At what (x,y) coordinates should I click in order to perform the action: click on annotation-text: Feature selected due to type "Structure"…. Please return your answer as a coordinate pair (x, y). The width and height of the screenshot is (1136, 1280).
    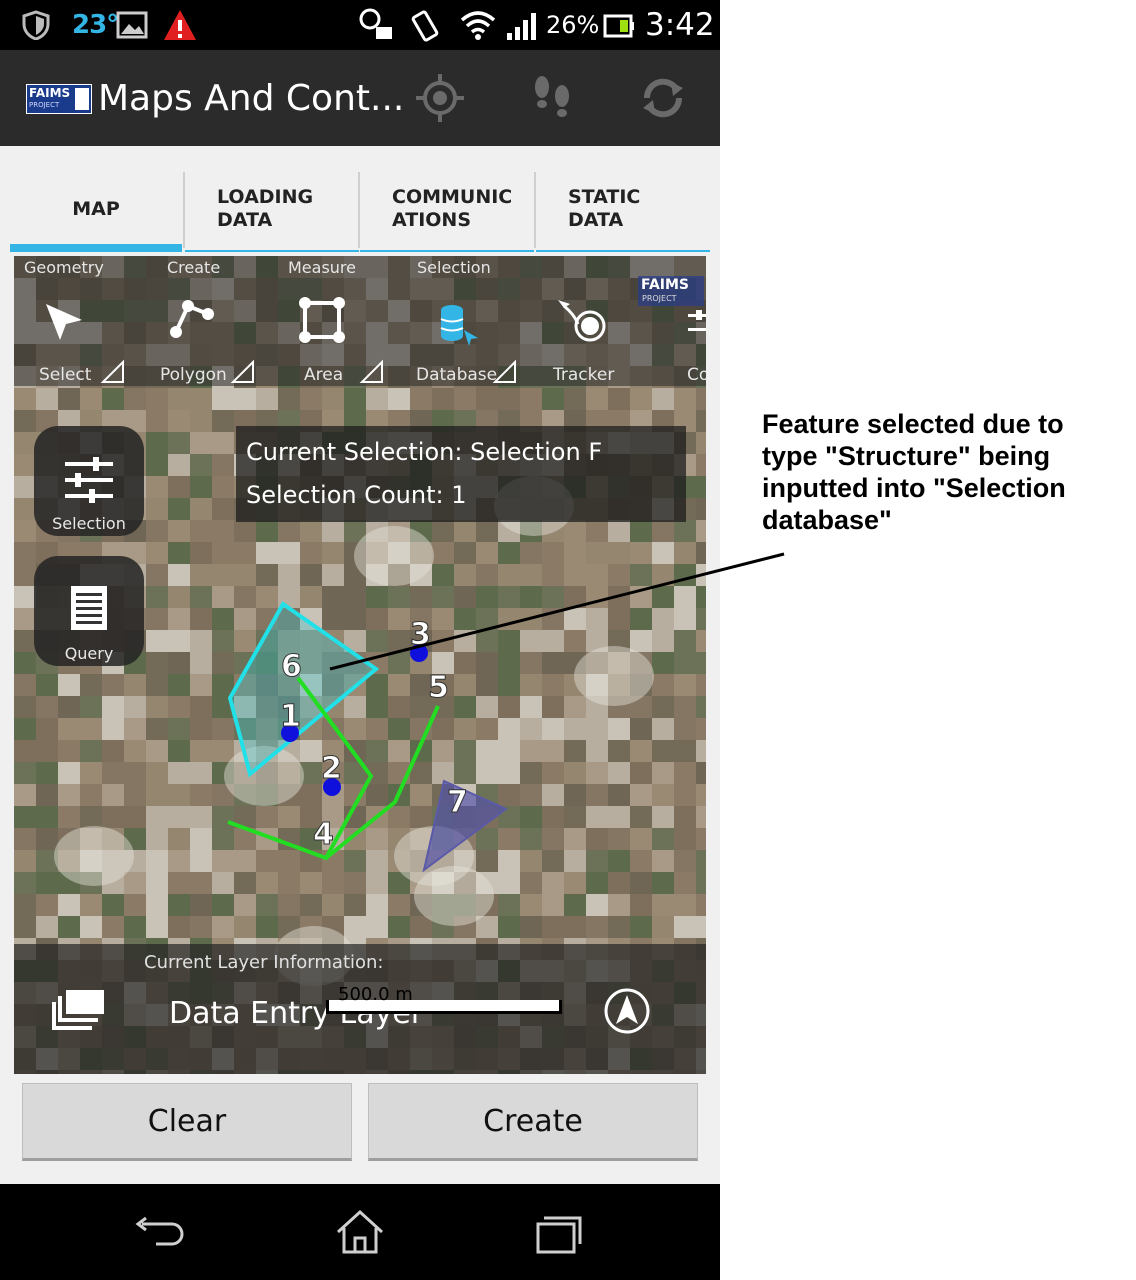
    Looking at the image, I should click on (914, 472).